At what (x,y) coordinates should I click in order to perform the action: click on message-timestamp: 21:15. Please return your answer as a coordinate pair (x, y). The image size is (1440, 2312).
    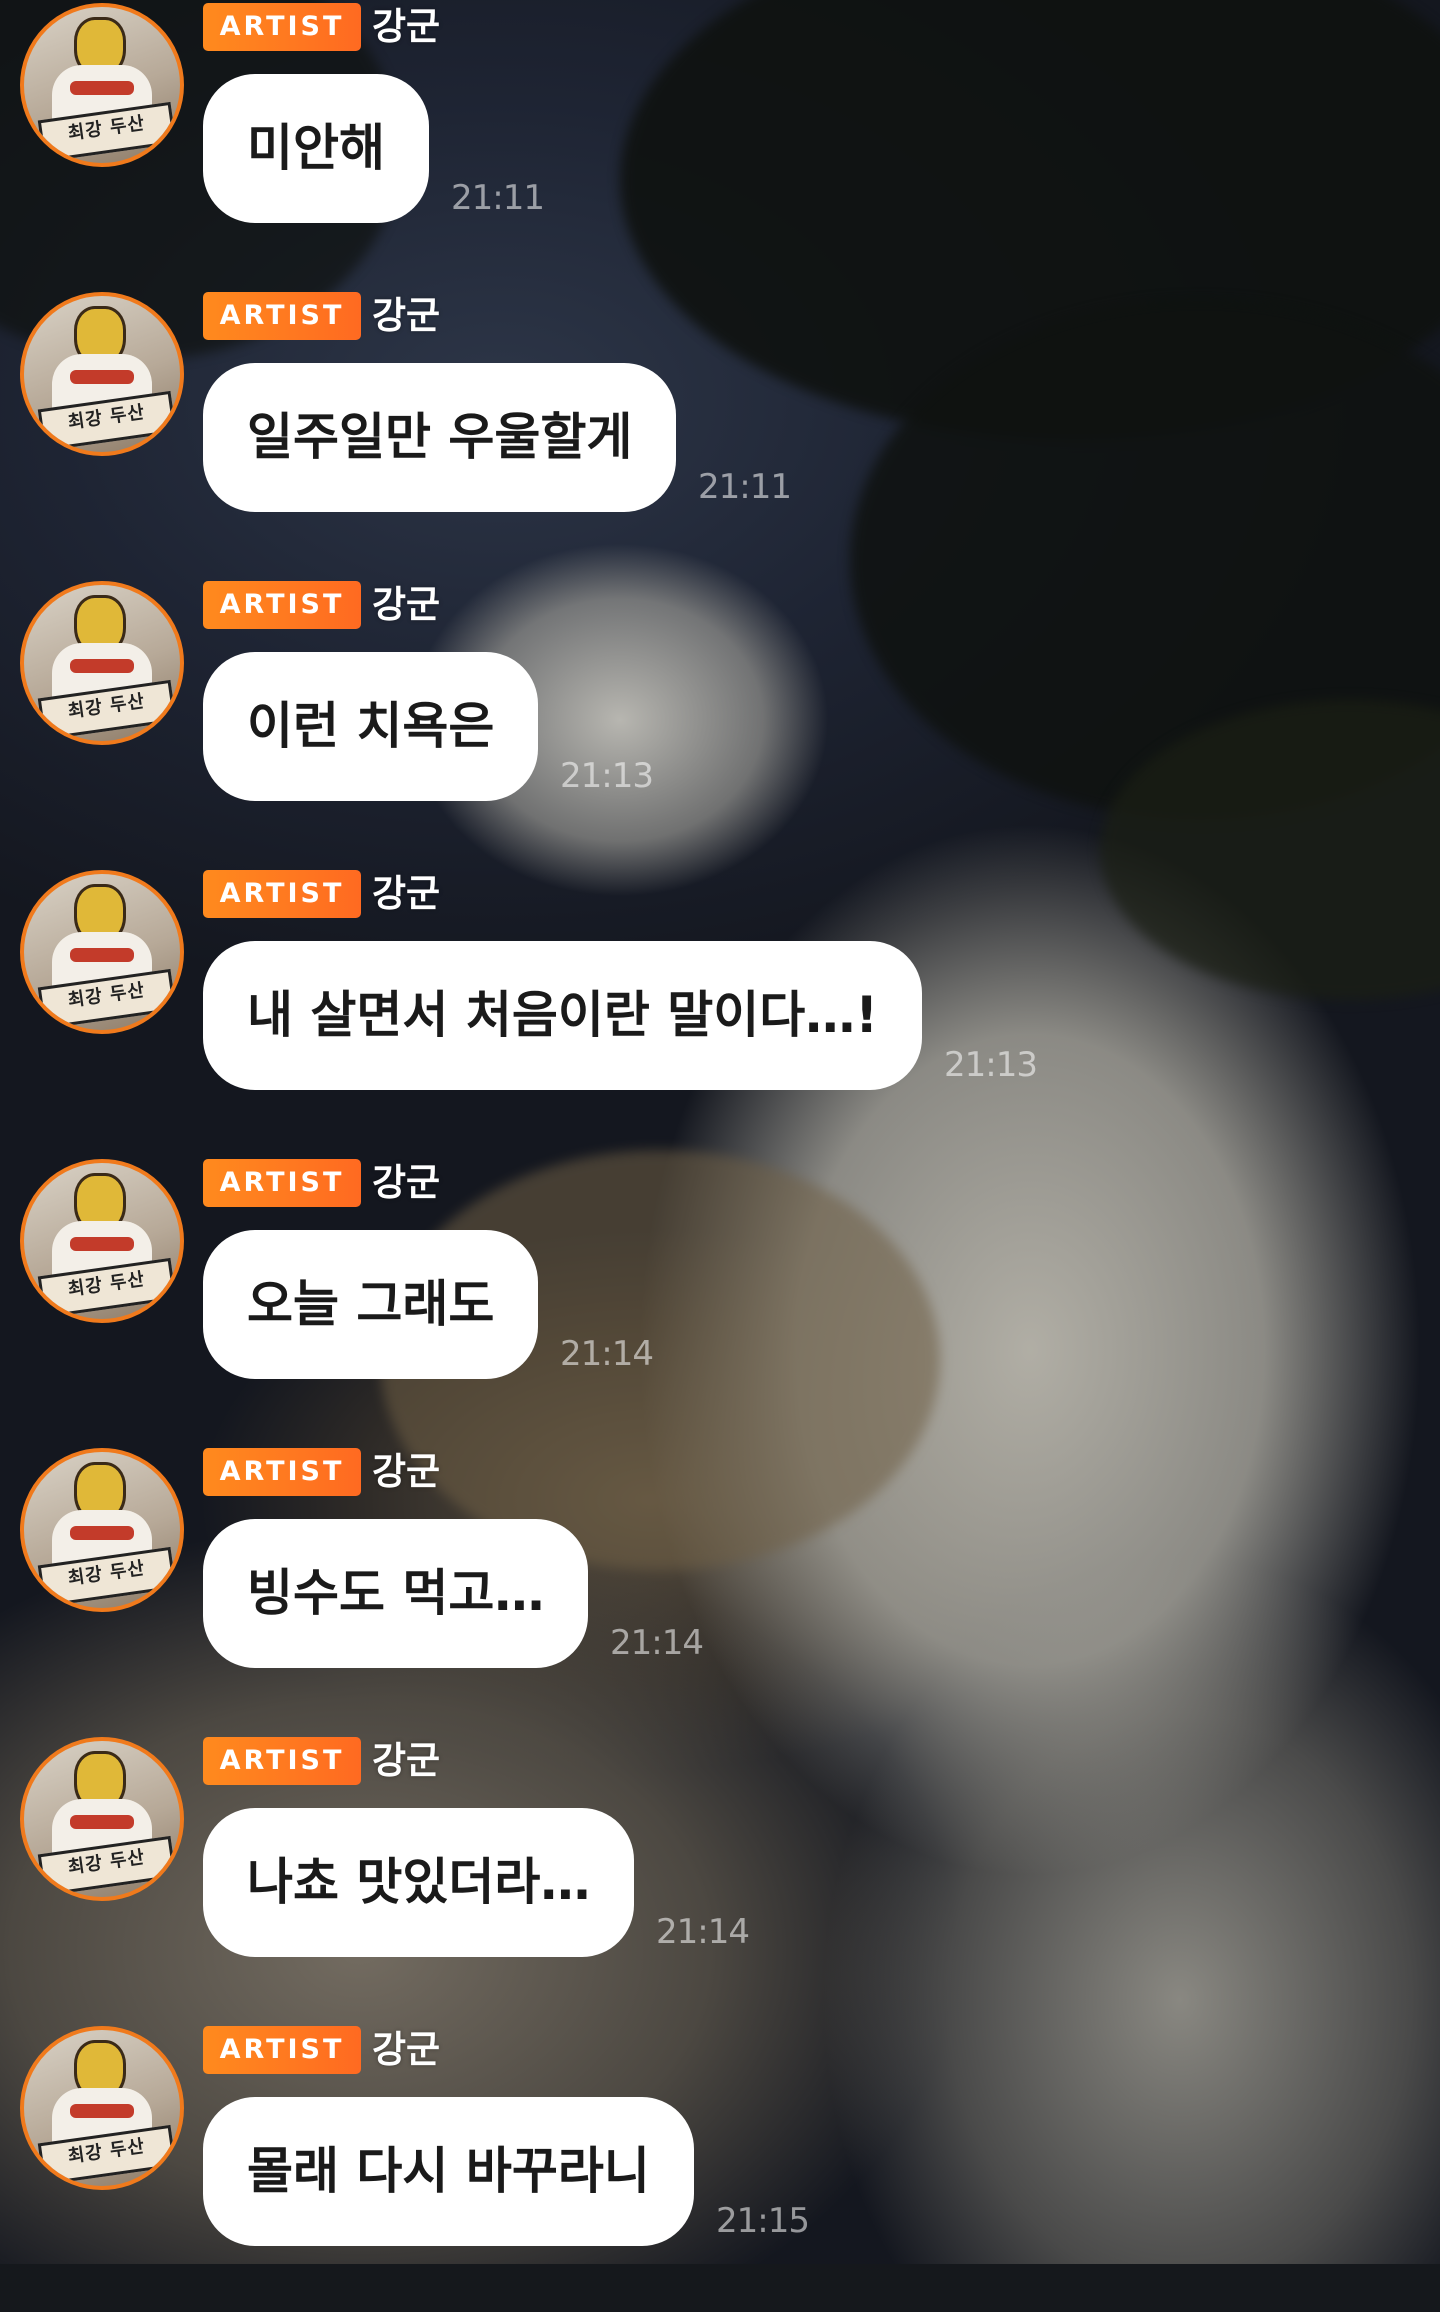
    Looking at the image, I should click on (763, 2221).